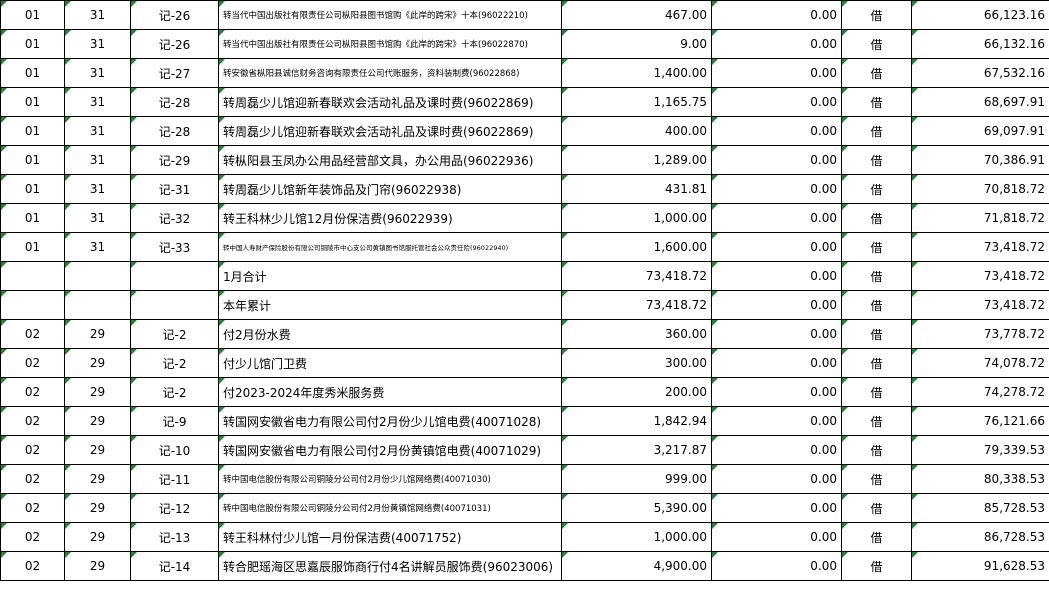 The image size is (1049, 604). Describe the element at coordinates (636, 566) in the screenshot. I see `debit-cell: 4,900.00` at that location.